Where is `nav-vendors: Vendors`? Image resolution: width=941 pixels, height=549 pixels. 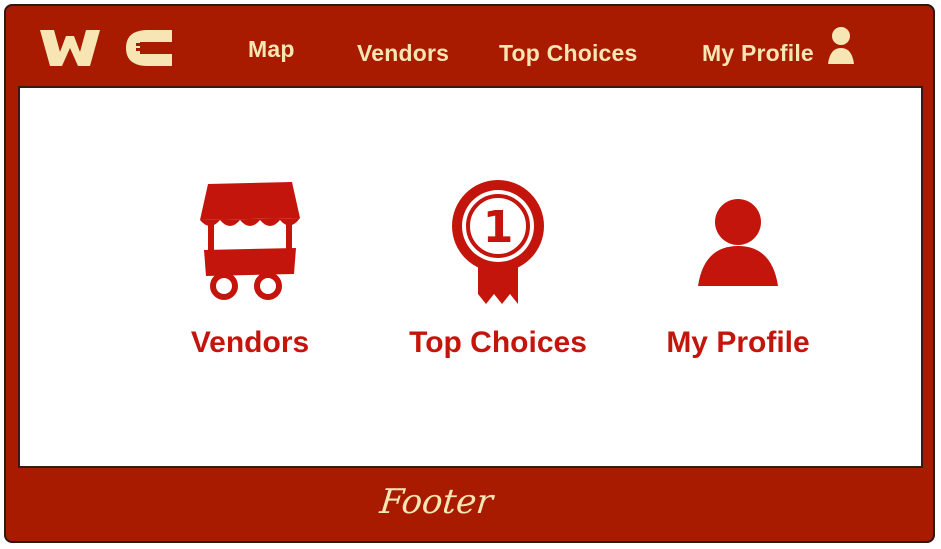
nav-vendors: Vendors is located at coordinates (403, 53).